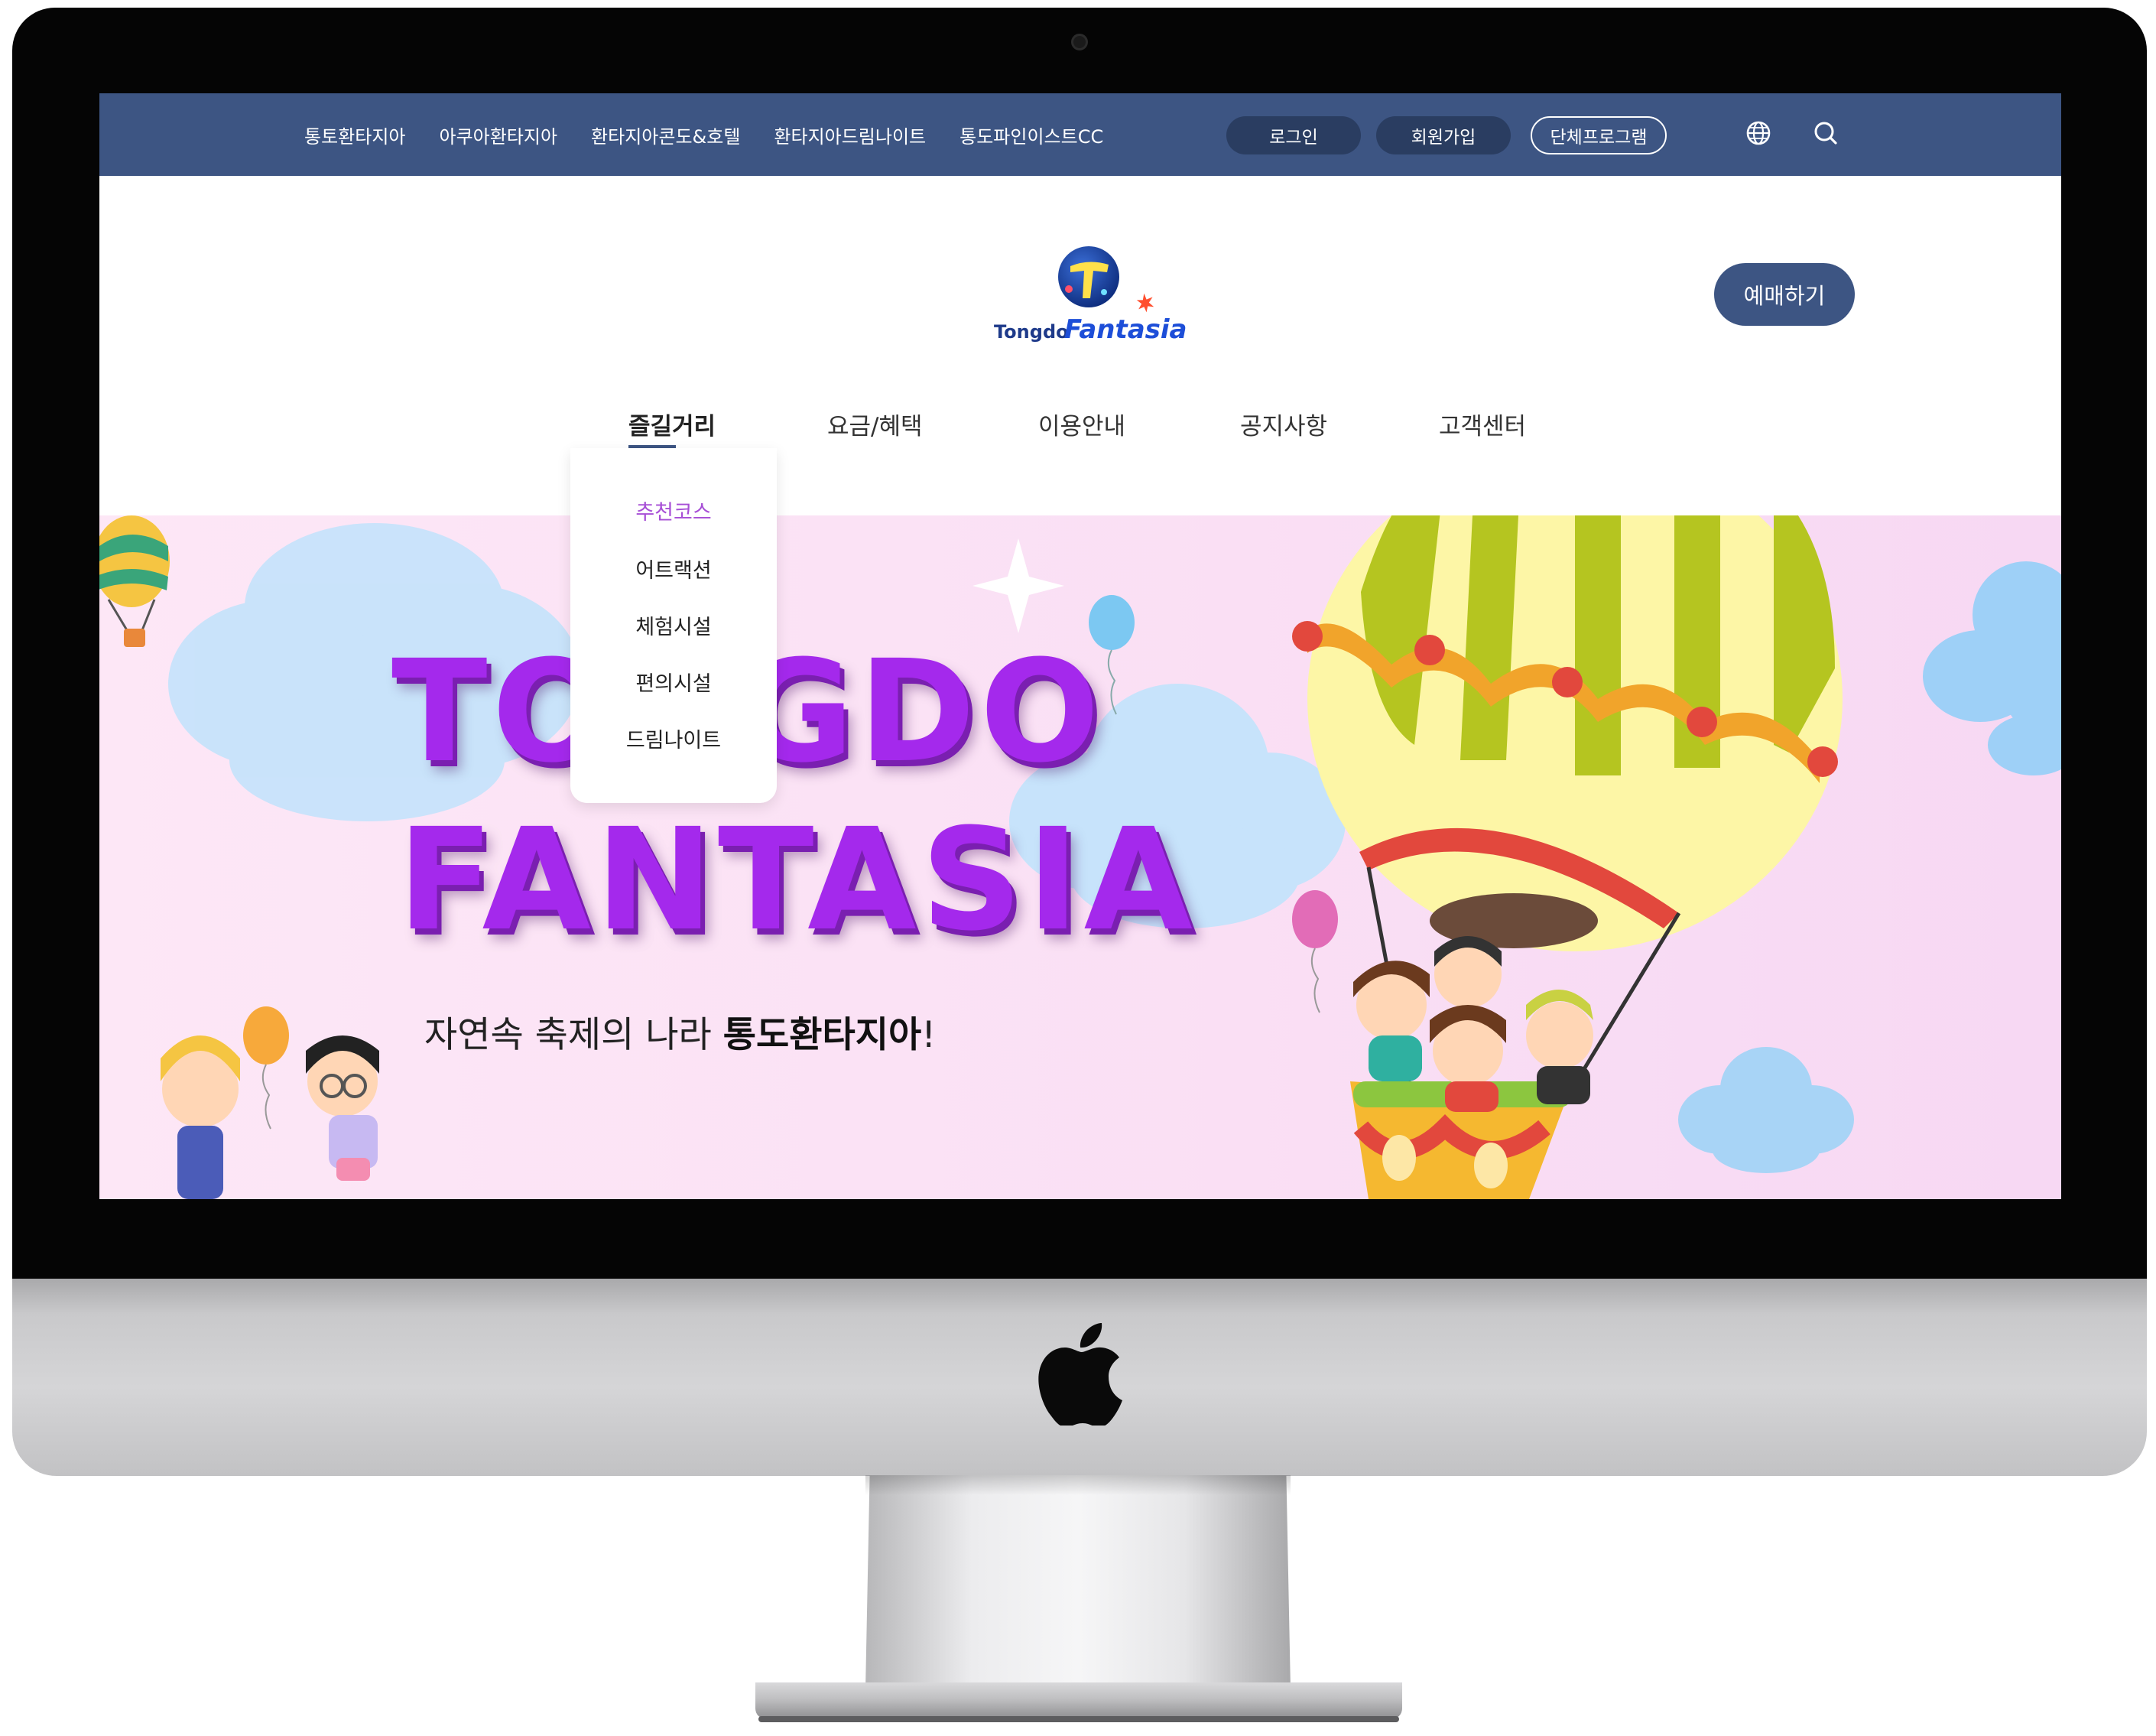 This screenshot has height=1736, width=2156. I want to click on family-link: 통토환타지아, so click(355, 135).